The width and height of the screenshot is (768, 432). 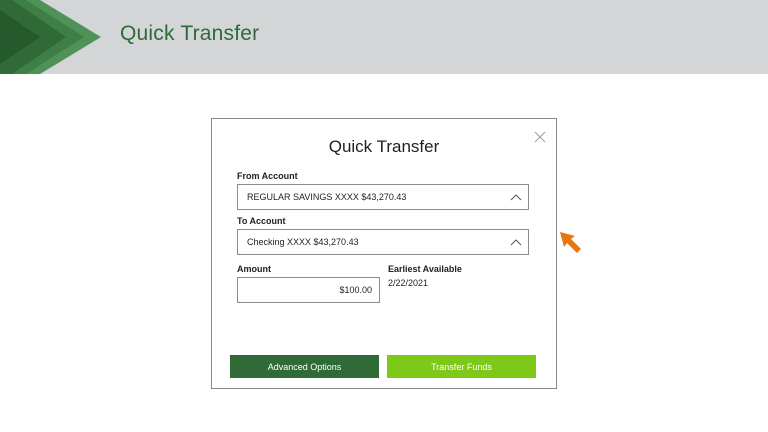 What do you see at coordinates (570, 242) in the screenshot?
I see `arrow-pointer-icon` at bounding box center [570, 242].